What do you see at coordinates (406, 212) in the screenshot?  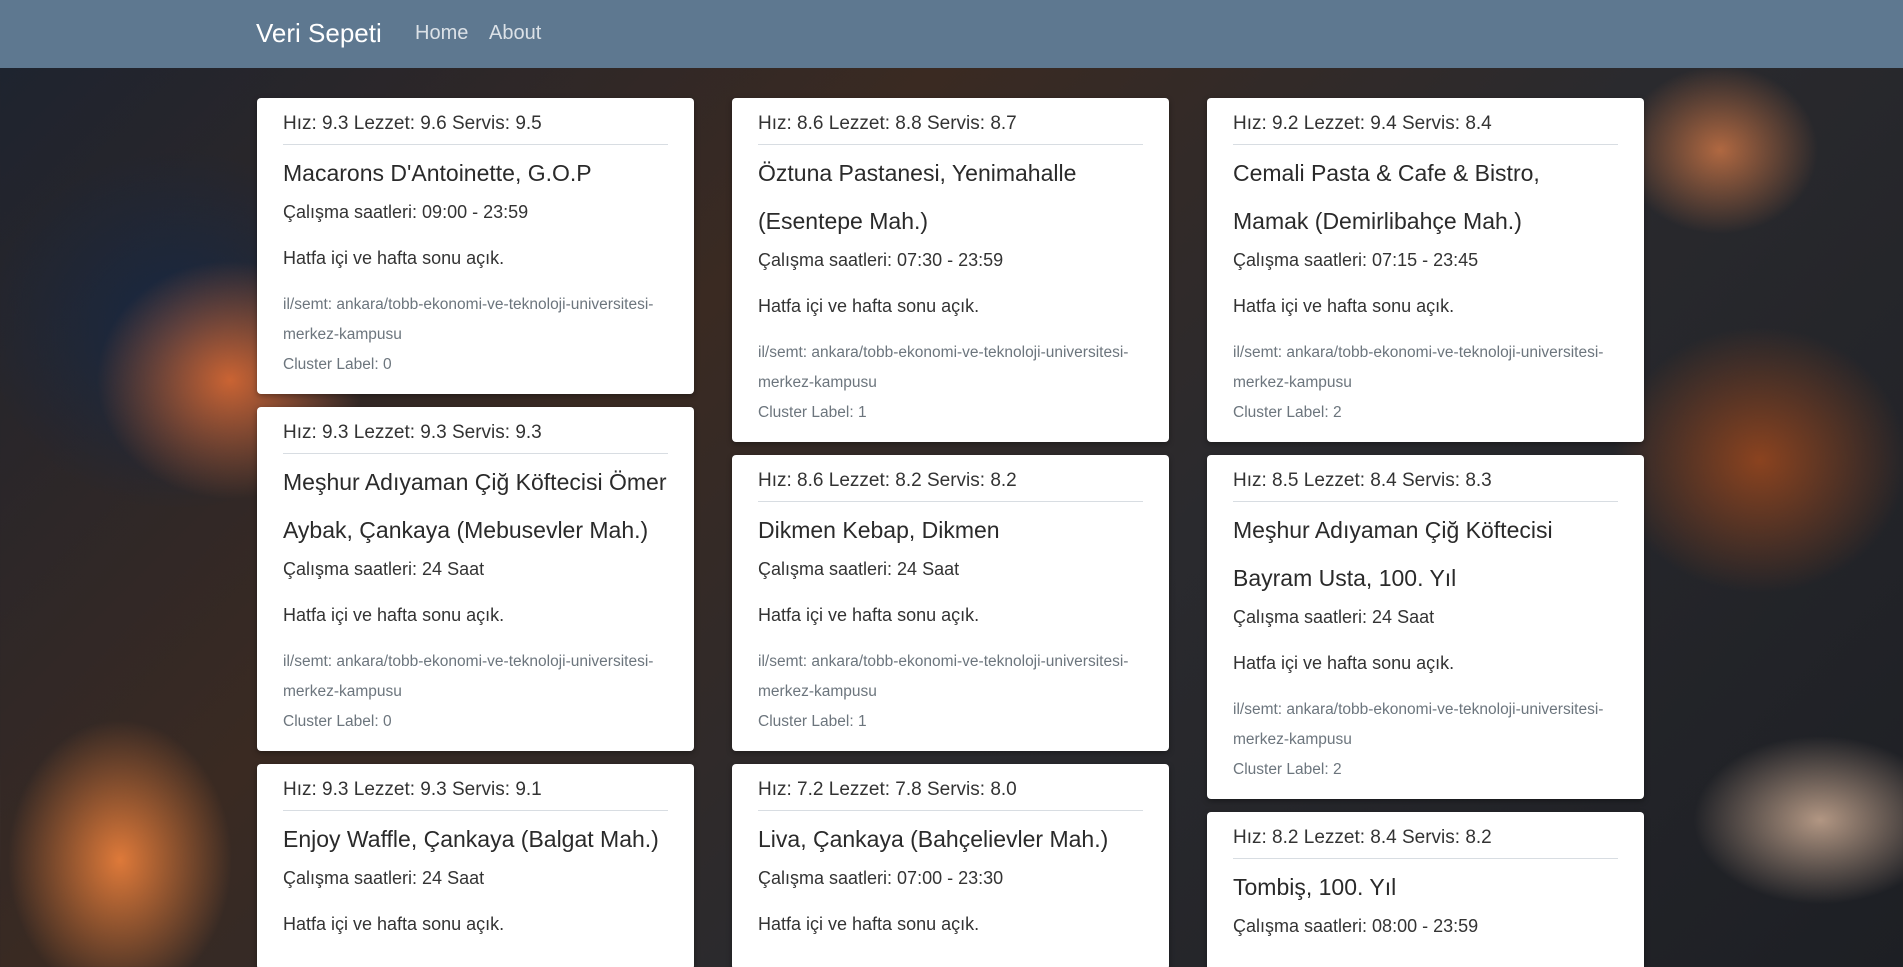 I see `working-hours: Çalışma saatleri: 09:00 - 23:59` at bounding box center [406, 212].